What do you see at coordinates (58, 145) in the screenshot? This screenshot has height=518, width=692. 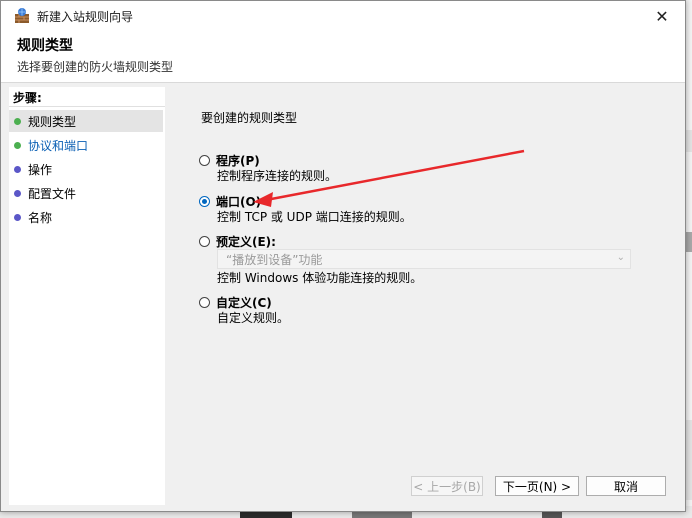 I see `step-label: 协议和端口` at bounding box center [58, 145].